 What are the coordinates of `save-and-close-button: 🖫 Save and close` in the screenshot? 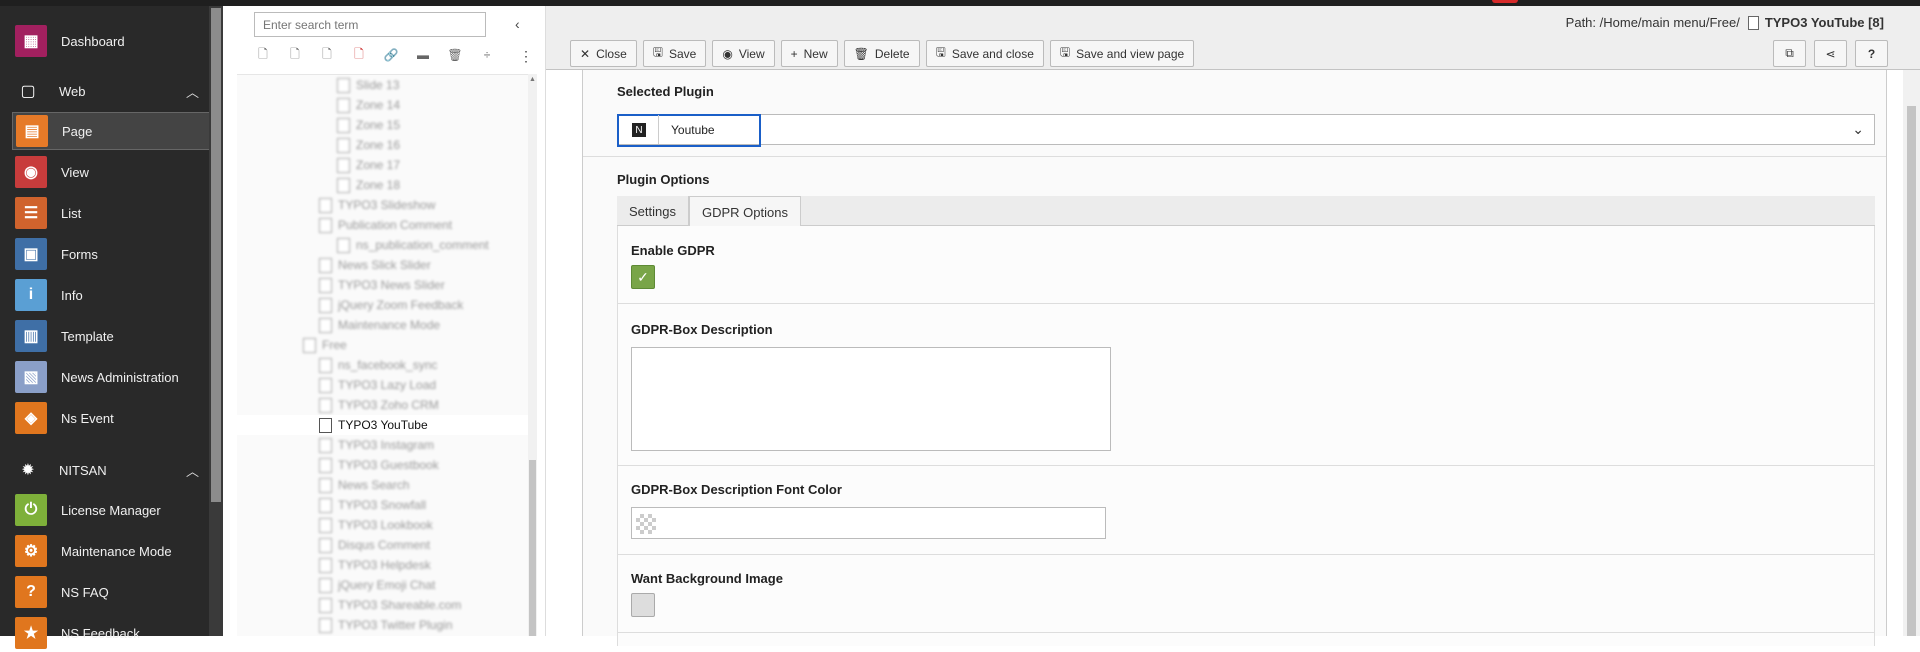 It's located at (984, 53).